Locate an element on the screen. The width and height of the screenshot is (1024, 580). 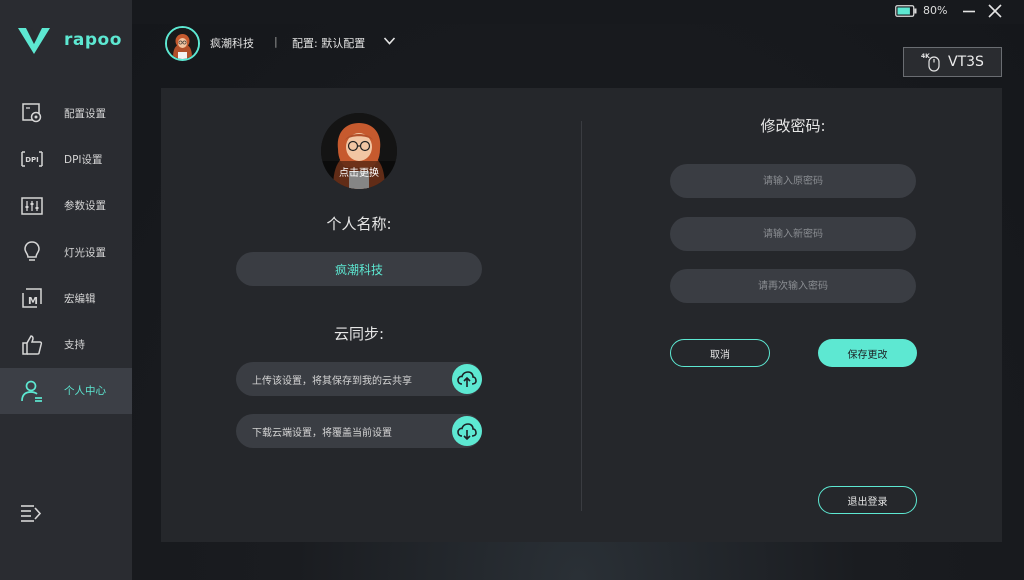
confirm-password-input is located at coordinates (793, 286).